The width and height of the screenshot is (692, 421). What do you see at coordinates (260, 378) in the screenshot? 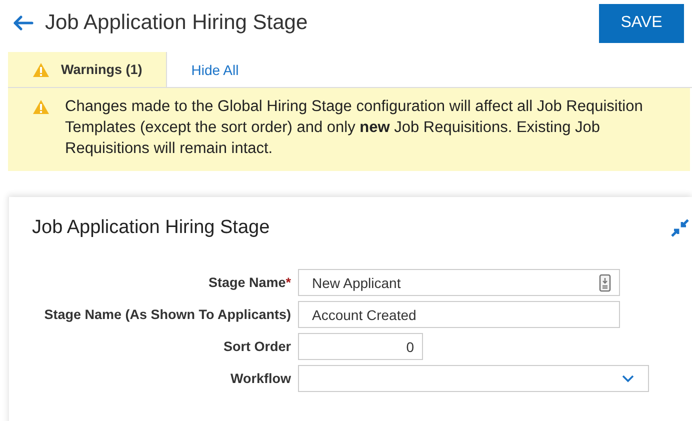
I see `field-label: Workflow` at bounding box center [260, 378].